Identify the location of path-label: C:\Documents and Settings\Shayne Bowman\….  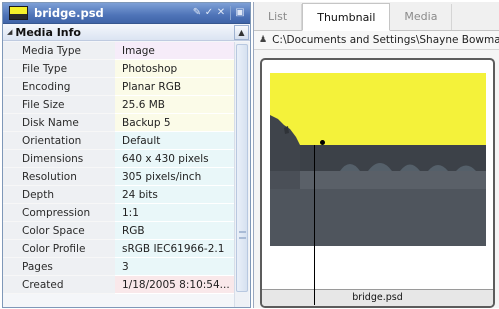
(385, 40).